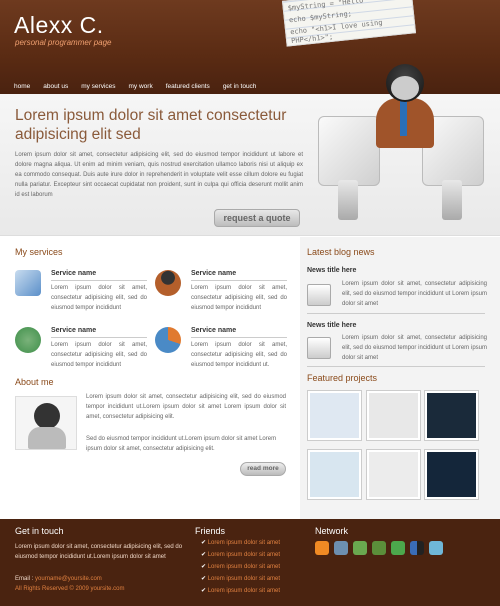 The width and height of the screenshot is (500, 606). I want to click on monitor-left, so click(349, 151).